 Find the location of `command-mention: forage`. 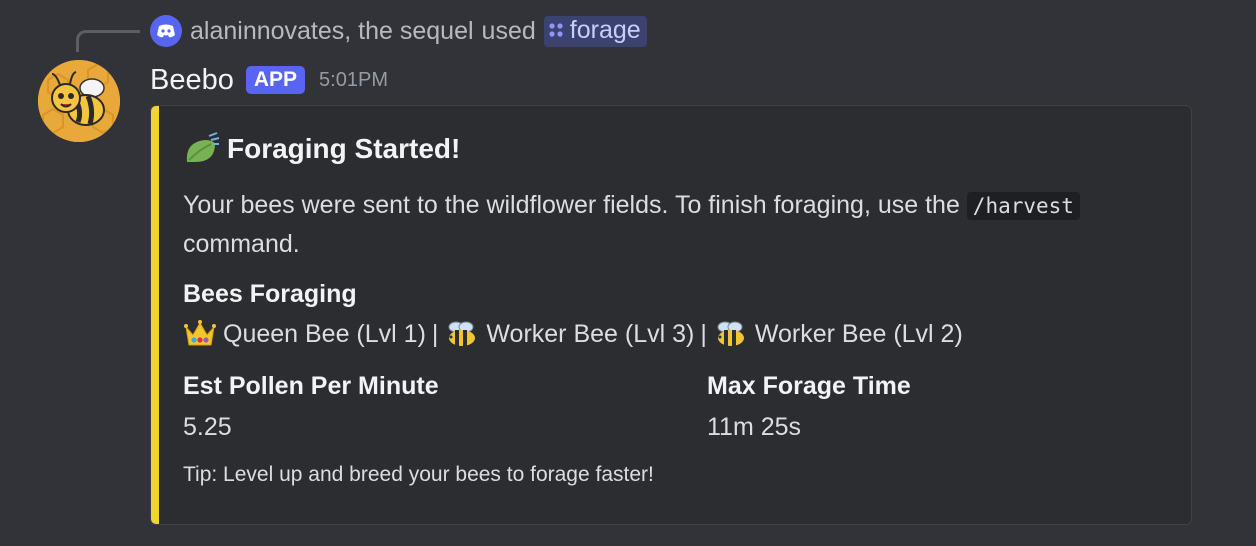

command-mention: forage is located at coordinates (595, 31).